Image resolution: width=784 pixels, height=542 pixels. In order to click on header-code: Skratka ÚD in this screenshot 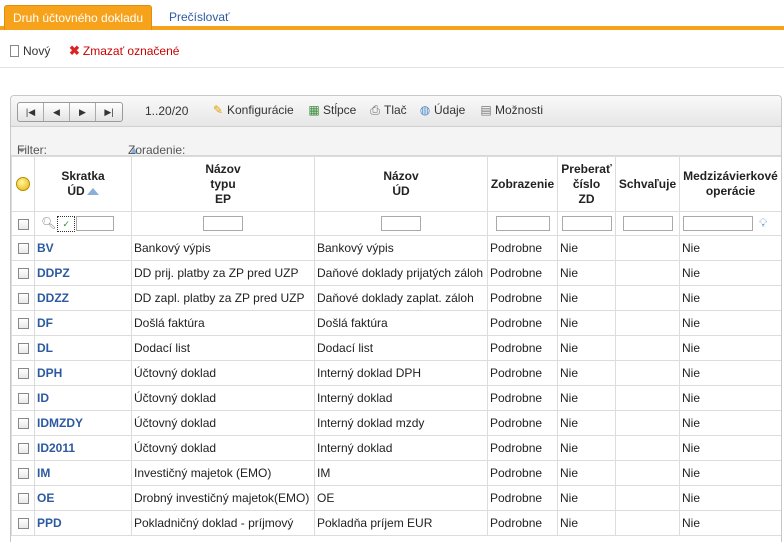, I will do `click(83, 184)`.